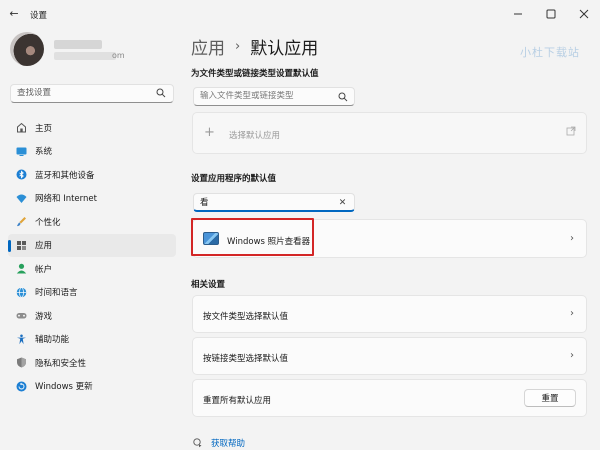 This screenshot has width=600, height=450. What do you see at coordinates (78, 44) in the screenshot?
I see `account-name-blurred` at bounding box center [78, 44].